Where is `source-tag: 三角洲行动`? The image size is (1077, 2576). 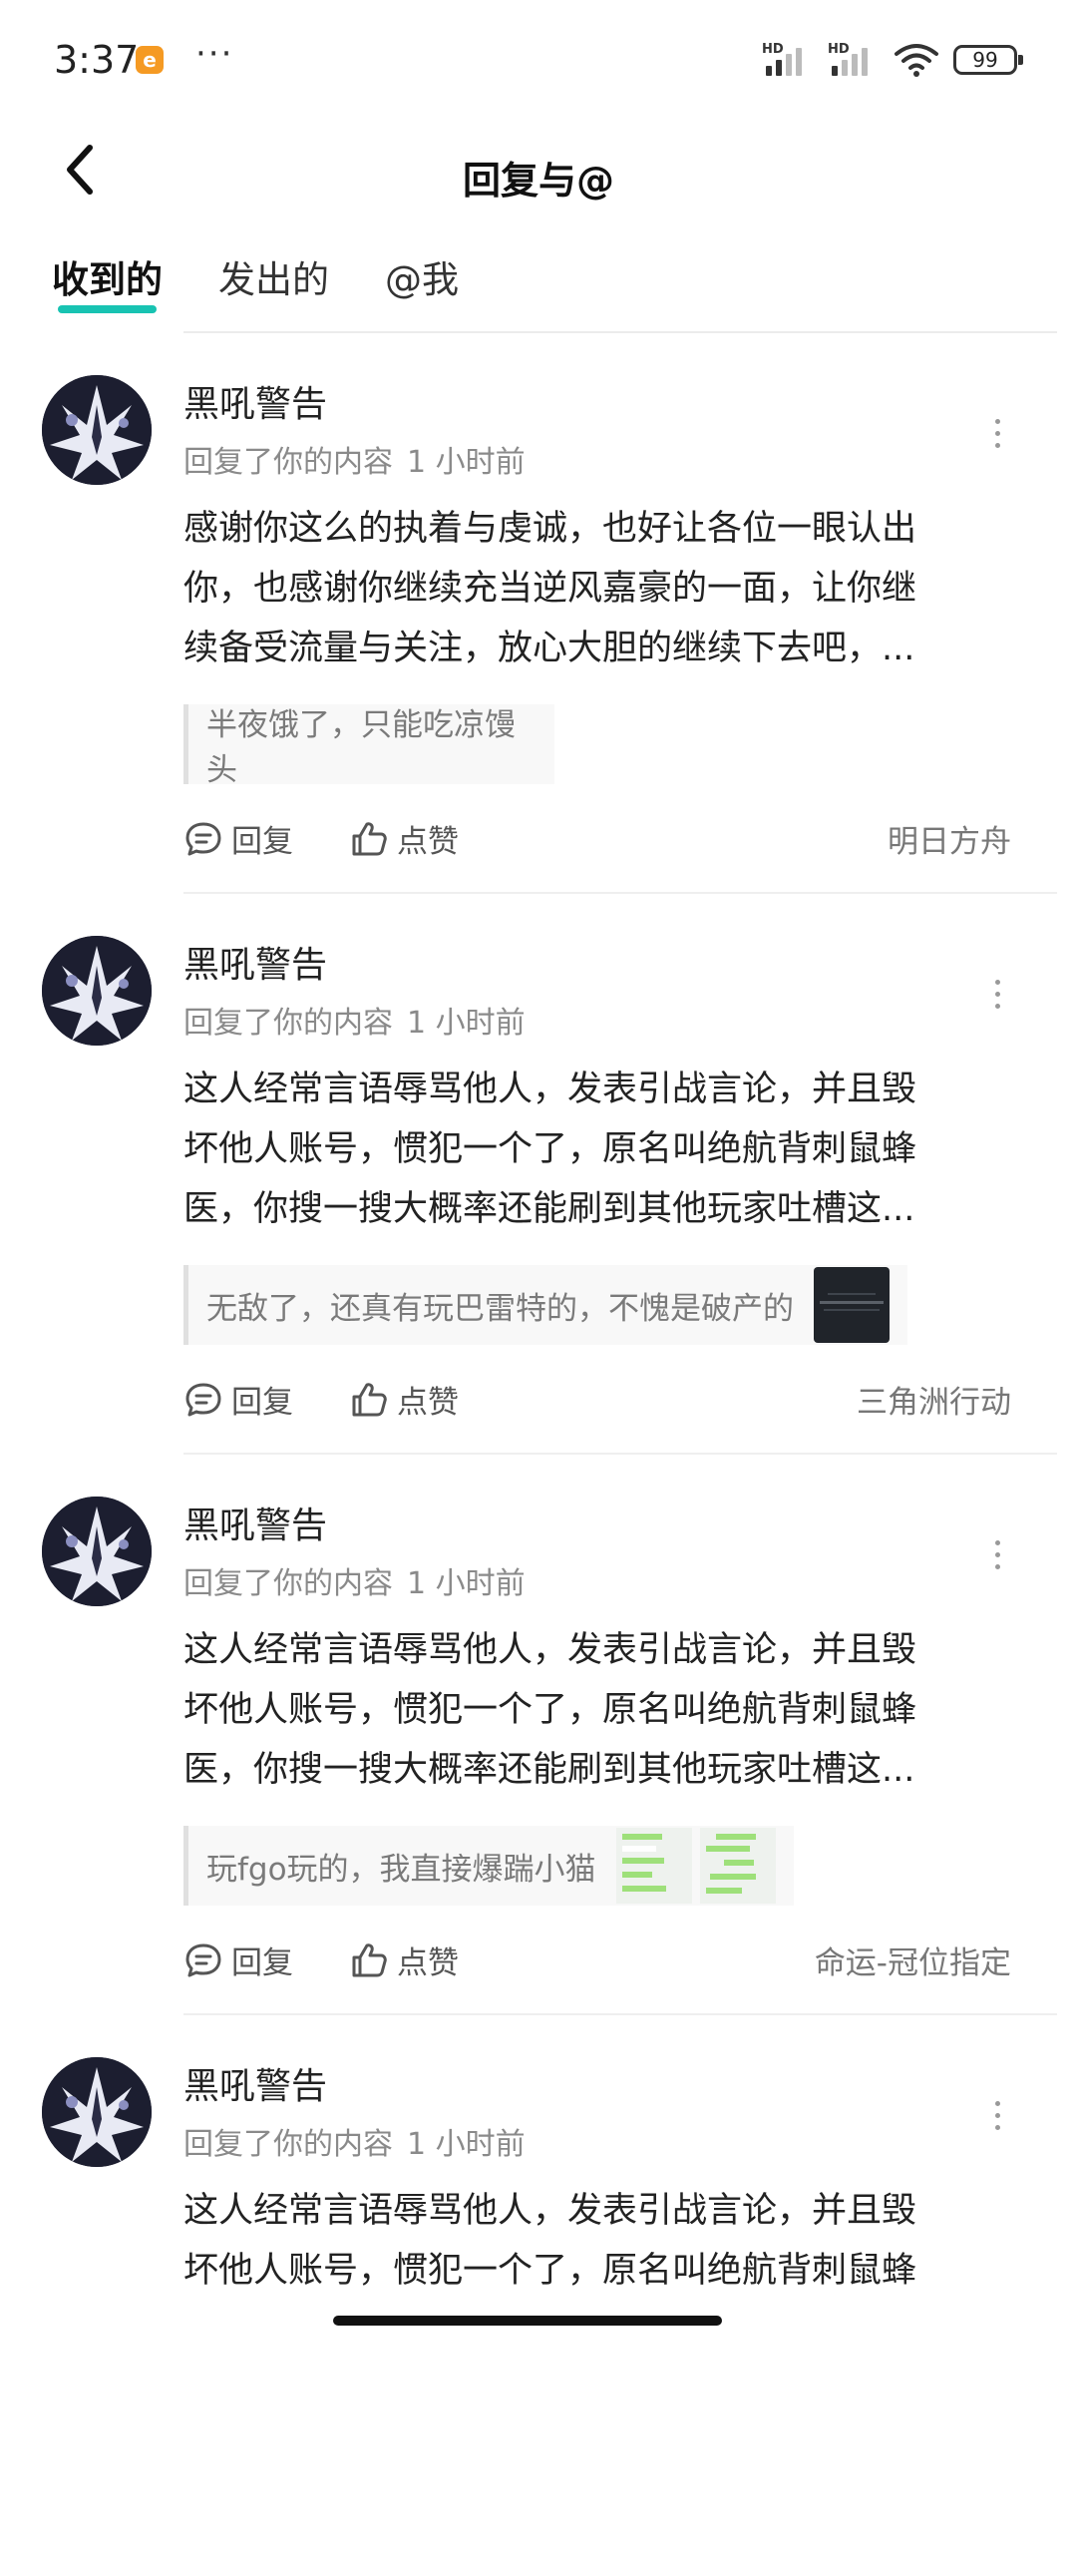 source-tag: 三角洲行动 is located at coordinates (934, 1399).